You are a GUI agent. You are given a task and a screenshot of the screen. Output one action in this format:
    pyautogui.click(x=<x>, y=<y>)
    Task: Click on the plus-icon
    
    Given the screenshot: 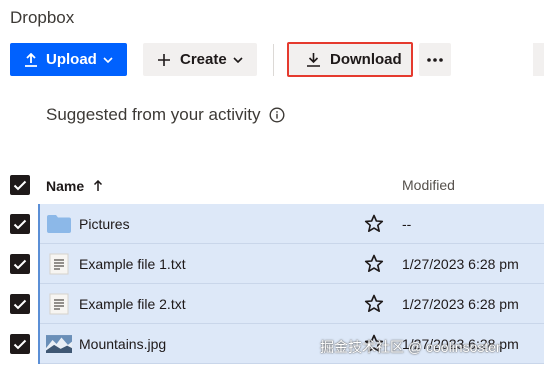 What is the action you would take?
    pyautogui.click(x=164, y=60)
    